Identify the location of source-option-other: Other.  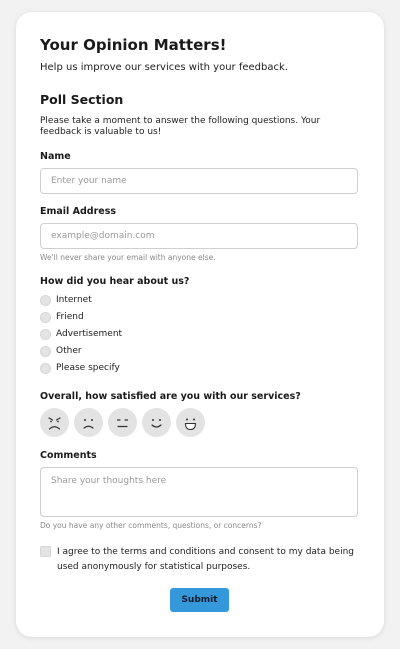
(61, 351).